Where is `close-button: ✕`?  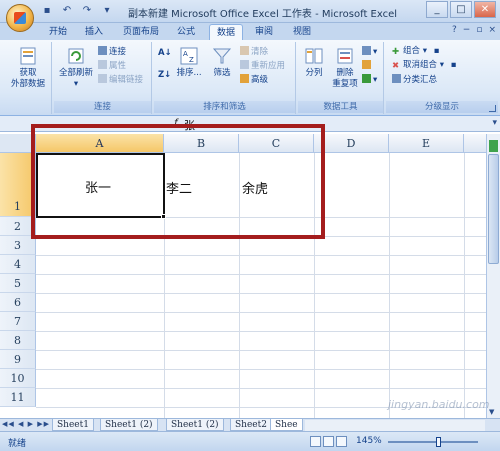 close-button: ✕ is located at coordinates (485, 9).